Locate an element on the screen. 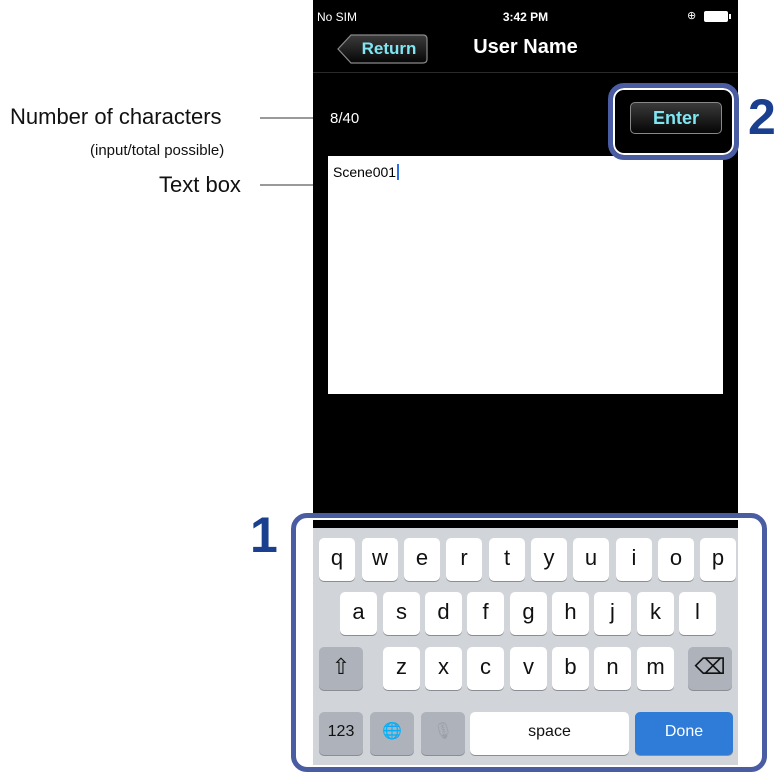 The width and height of the screenshot is (784, 772). text-box-value: Scene001 is located at coordinates (365, 172).